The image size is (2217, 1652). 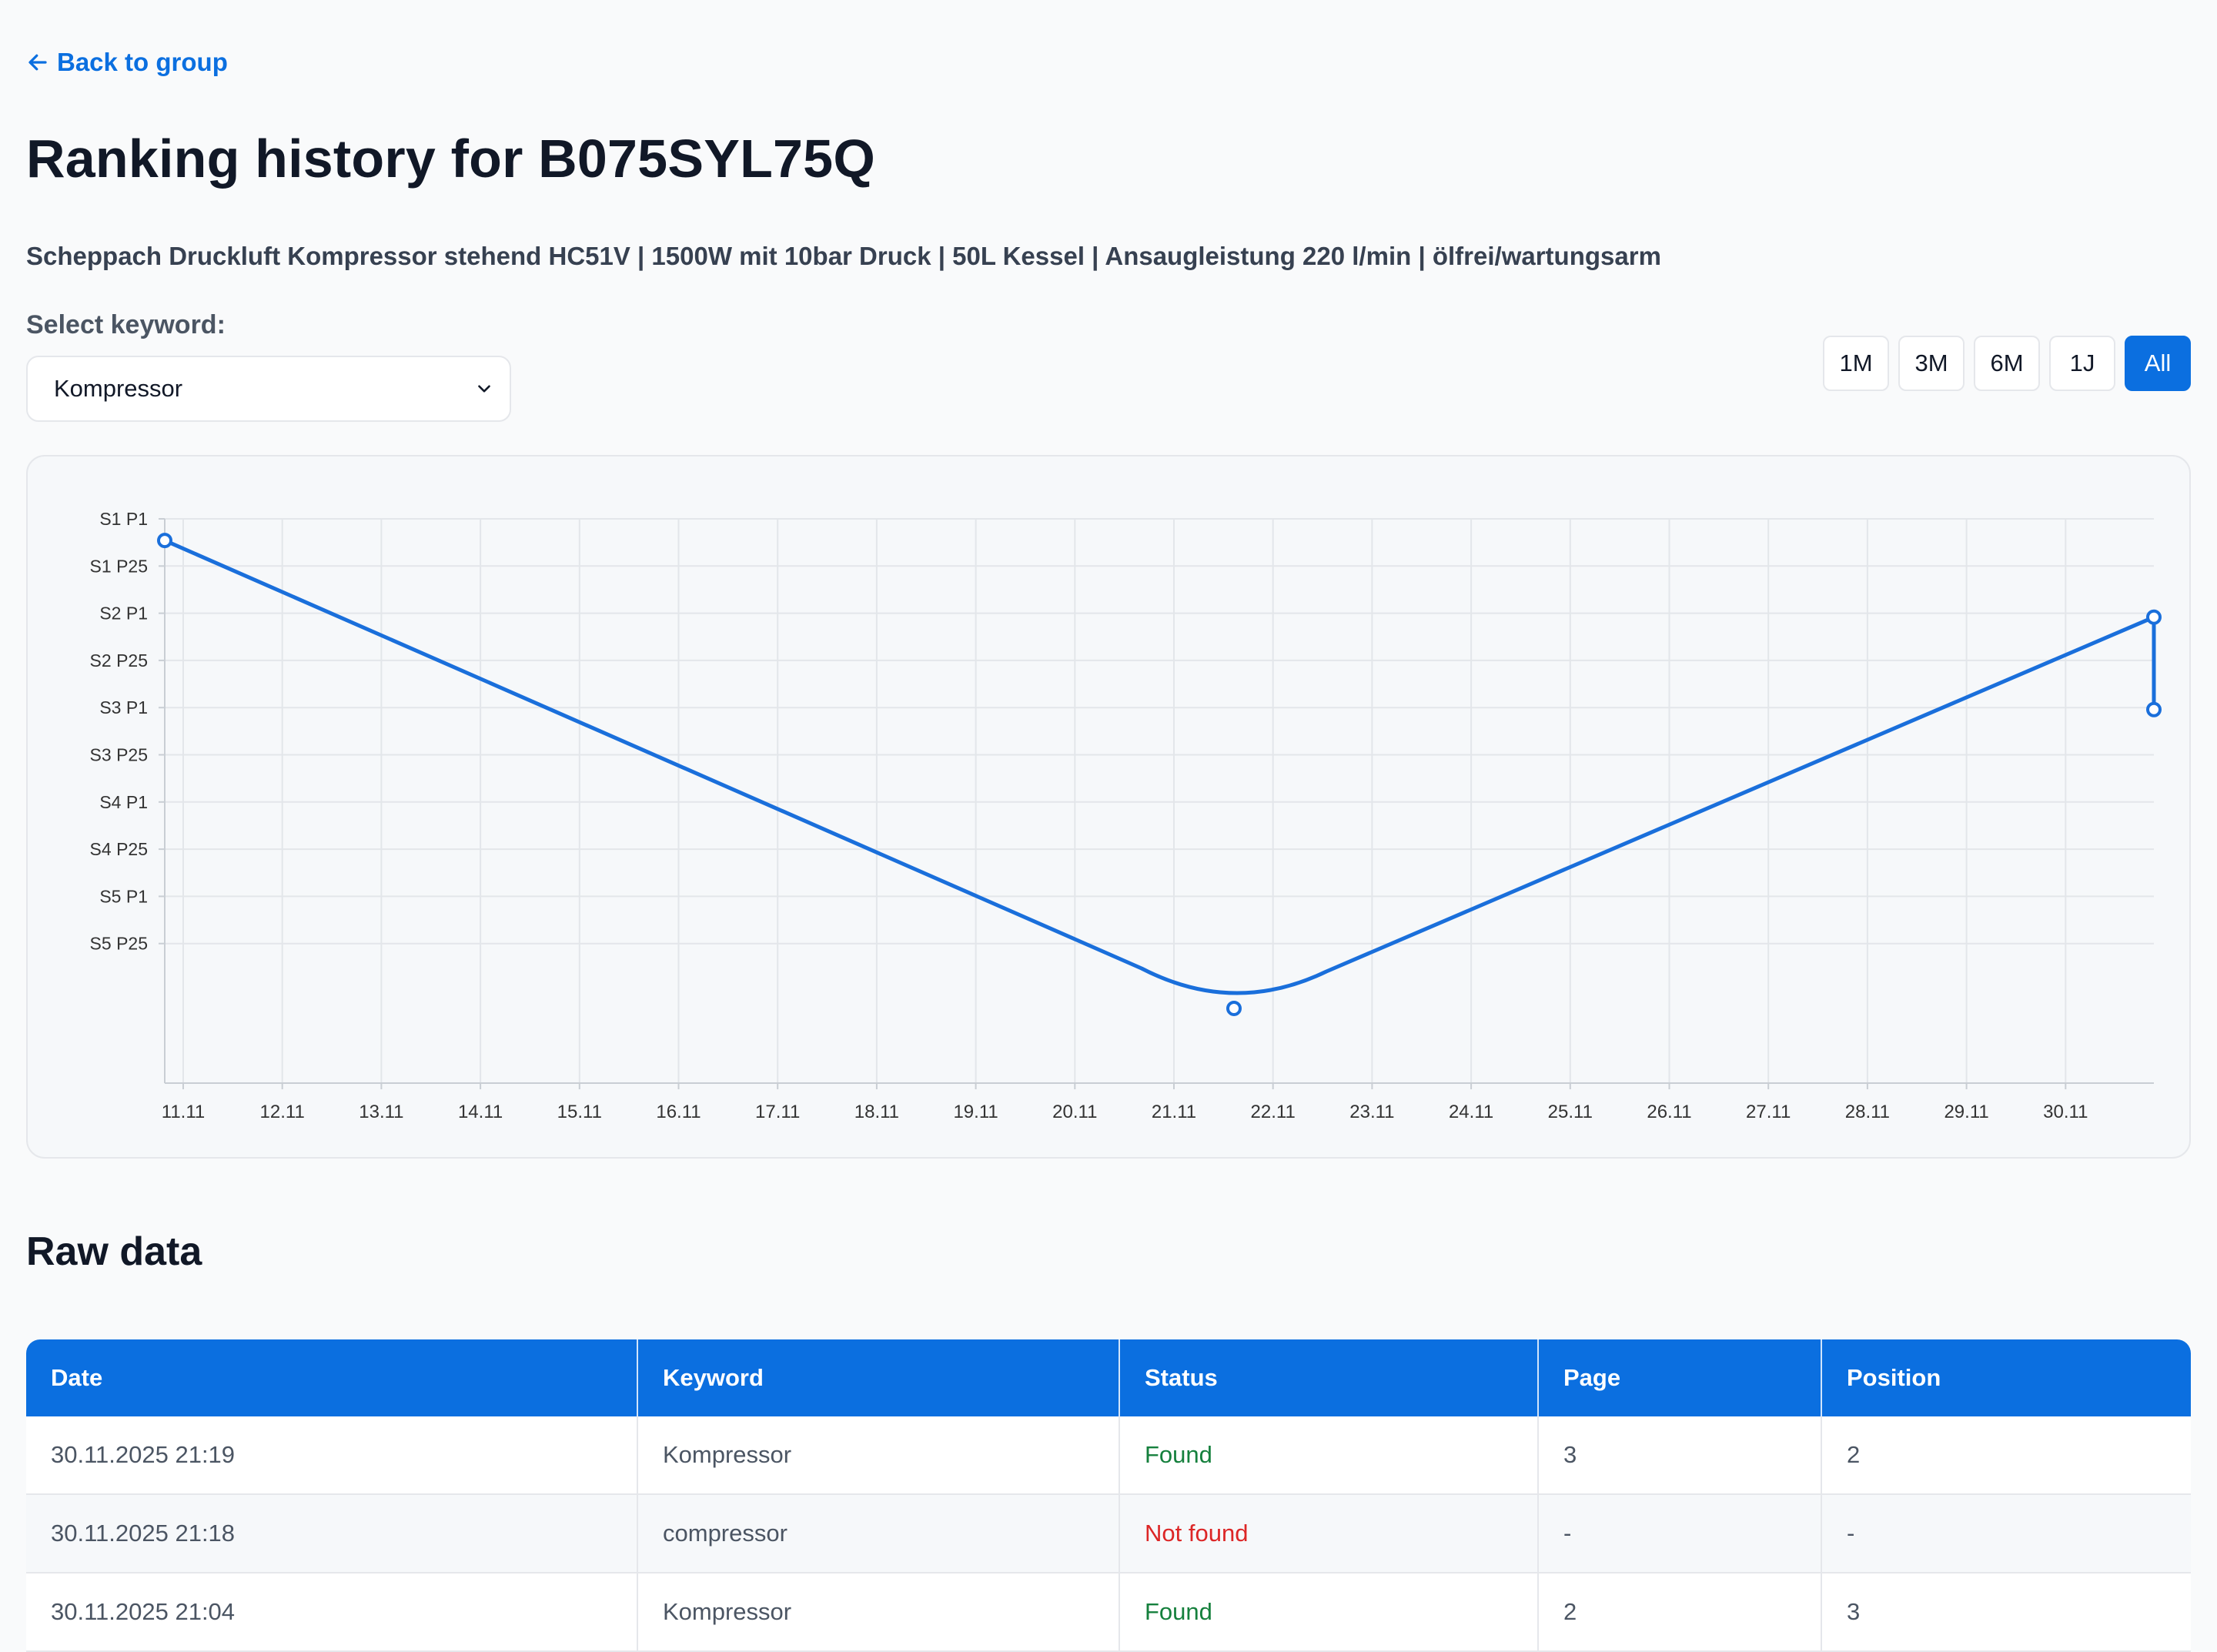 I want to click on range-button-6m: 6M, so click(x=2007, y=363).